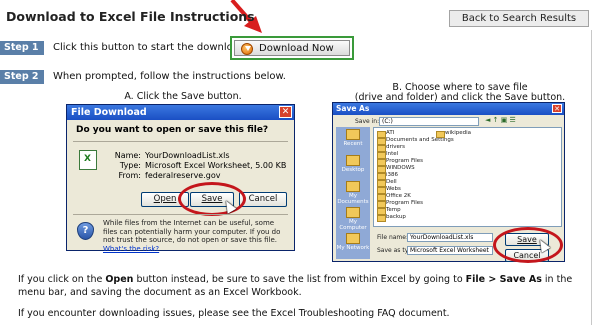  Describe the element at coordinates (131, 249) in the screenshot. I see `whats-the-risk-link: What's the risk?` at that location.